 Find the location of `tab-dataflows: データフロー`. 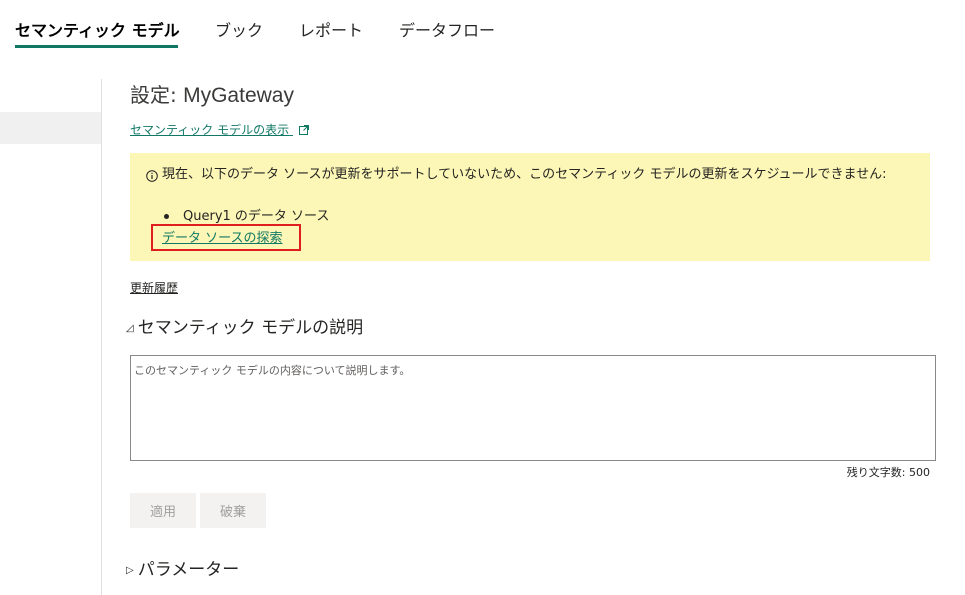

tab-dataflows: データフロー is located at coordinates (447, 29).